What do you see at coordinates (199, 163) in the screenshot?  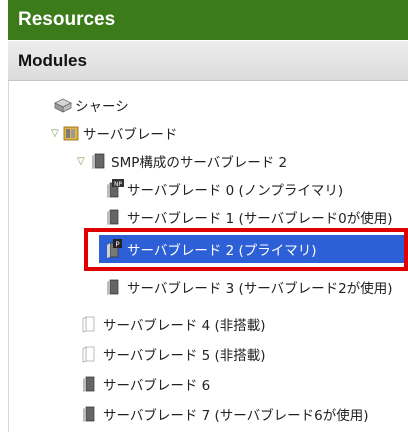 I see `tree-label-smp: SMP構成のサーバブレード 2` at bounding box center [199, 163].